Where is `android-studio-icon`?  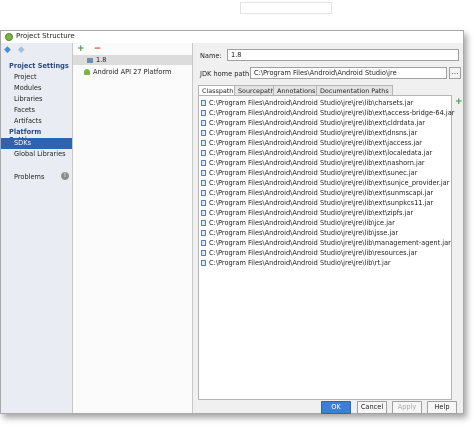 android-studio-icon is located at coordinates (9, 37).